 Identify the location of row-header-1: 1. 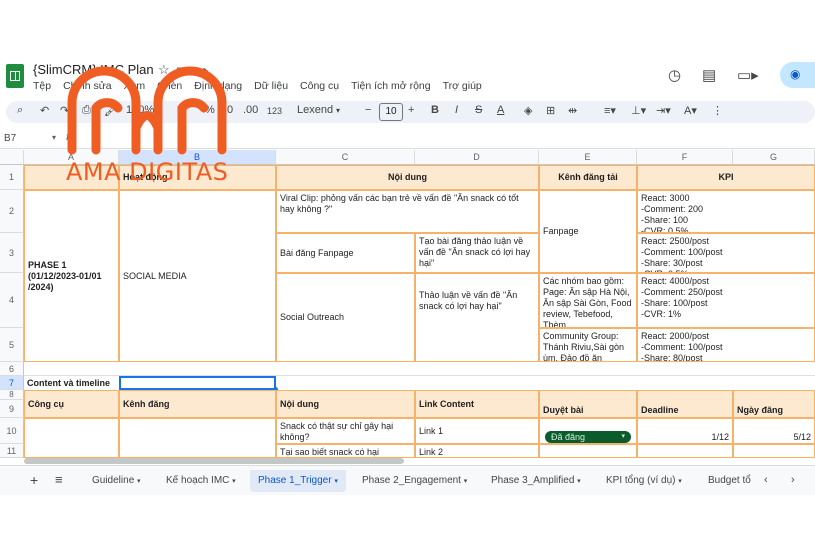
(12, 177).